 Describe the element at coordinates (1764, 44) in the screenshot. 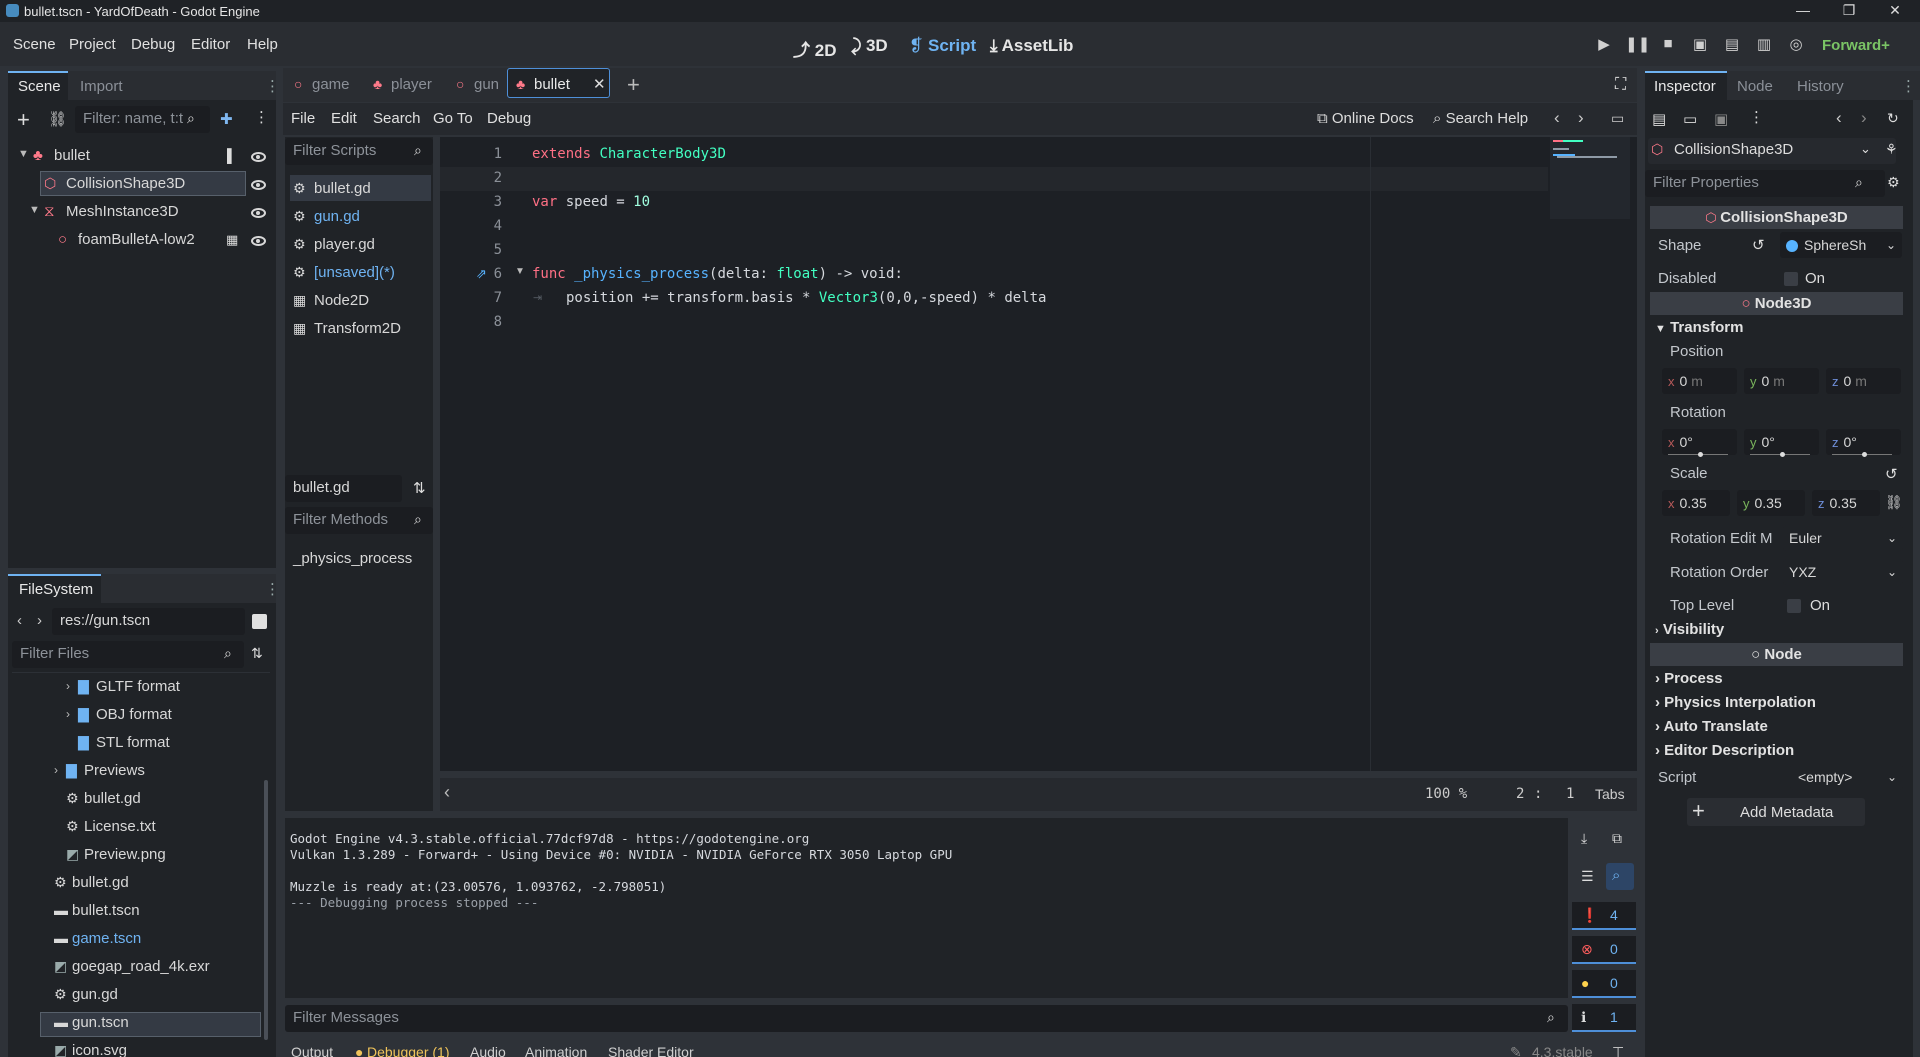

I see `play-custom-icon: ▥` at that location.